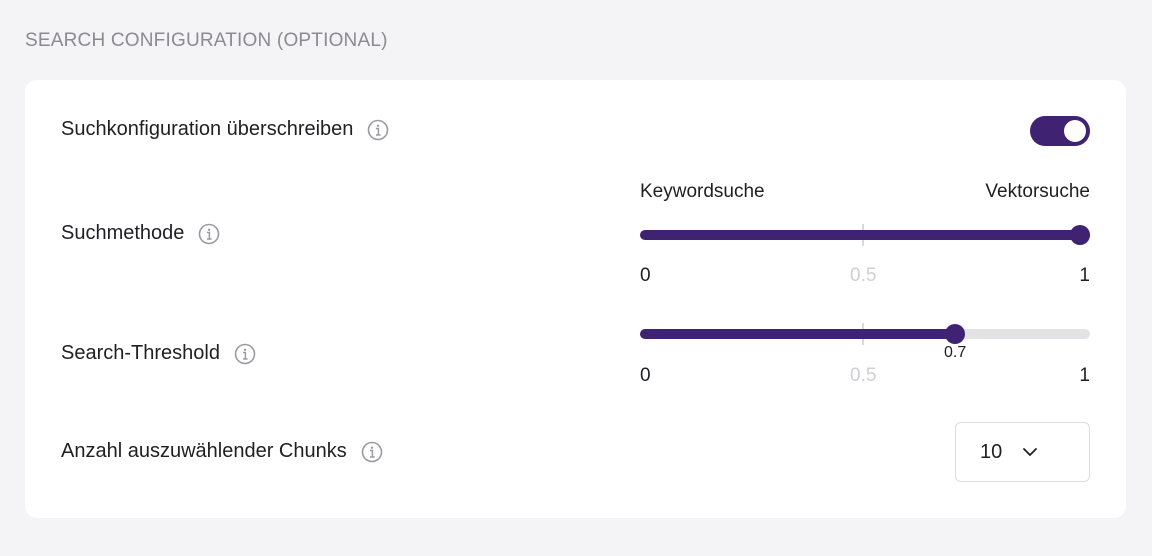 The width and height of the screenshot is (1152, 556). What do you see at coordinates (1037, 191) in the screenshot?
I see `vector-search-label: Vektorsuche` at bounding box center [1037, 191].